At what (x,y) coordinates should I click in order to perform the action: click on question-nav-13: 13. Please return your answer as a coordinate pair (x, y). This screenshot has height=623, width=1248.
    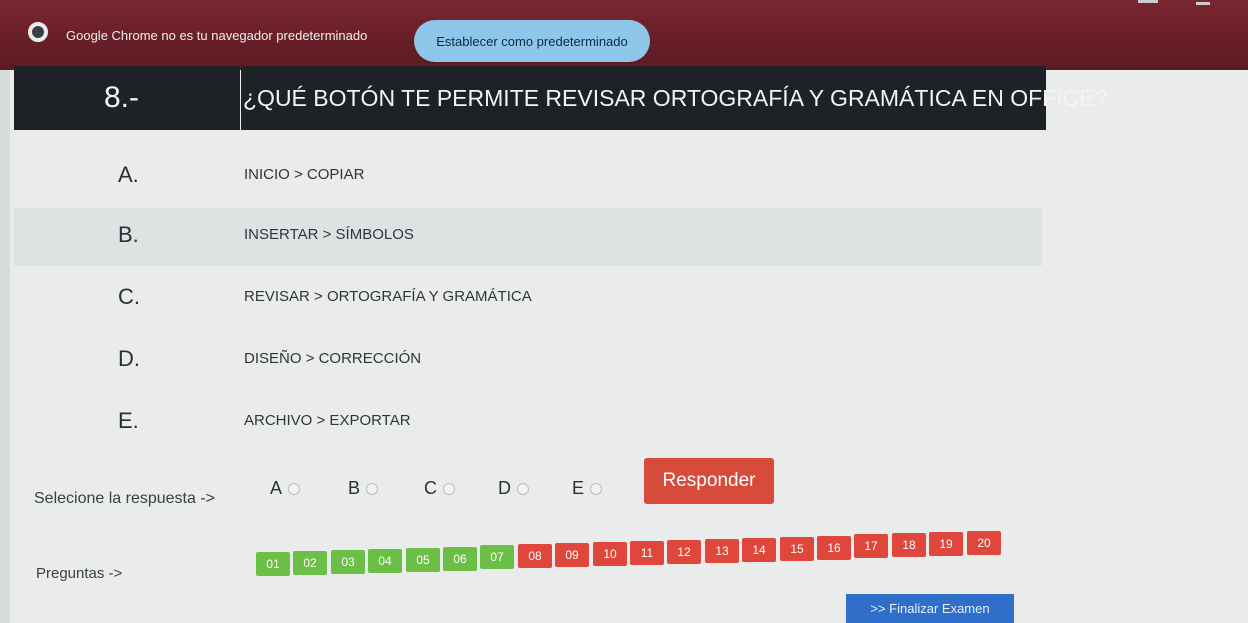
    Looking at the image, I should click on (722, 551).